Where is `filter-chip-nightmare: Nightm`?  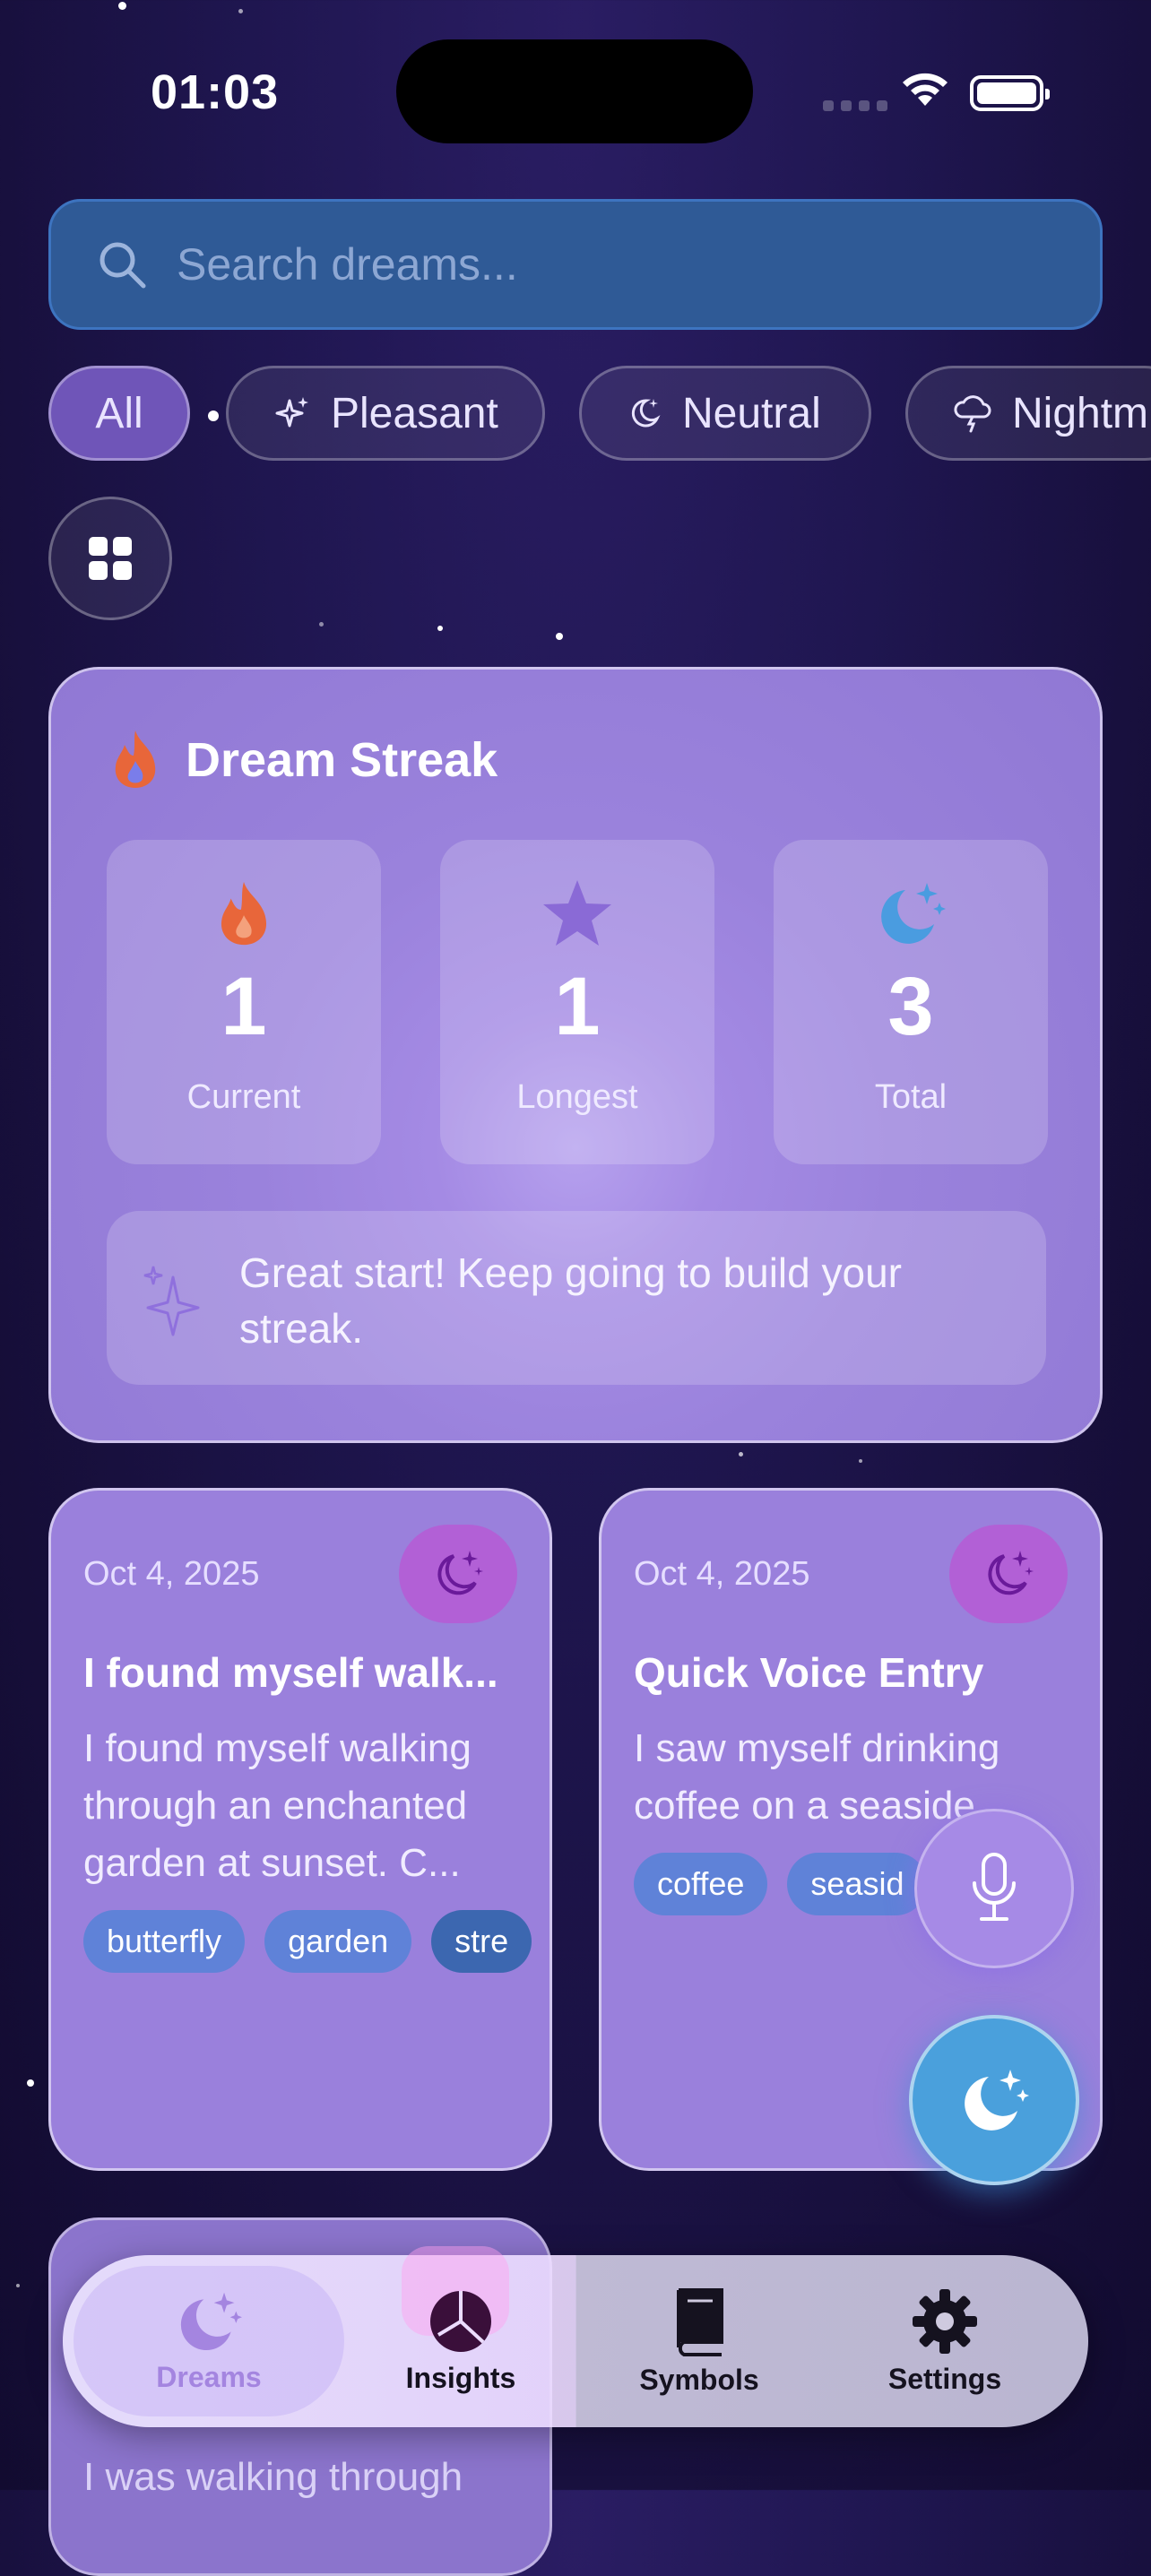
filter-chip-nightmare: Nightm is located at coordinates (1028, 413).